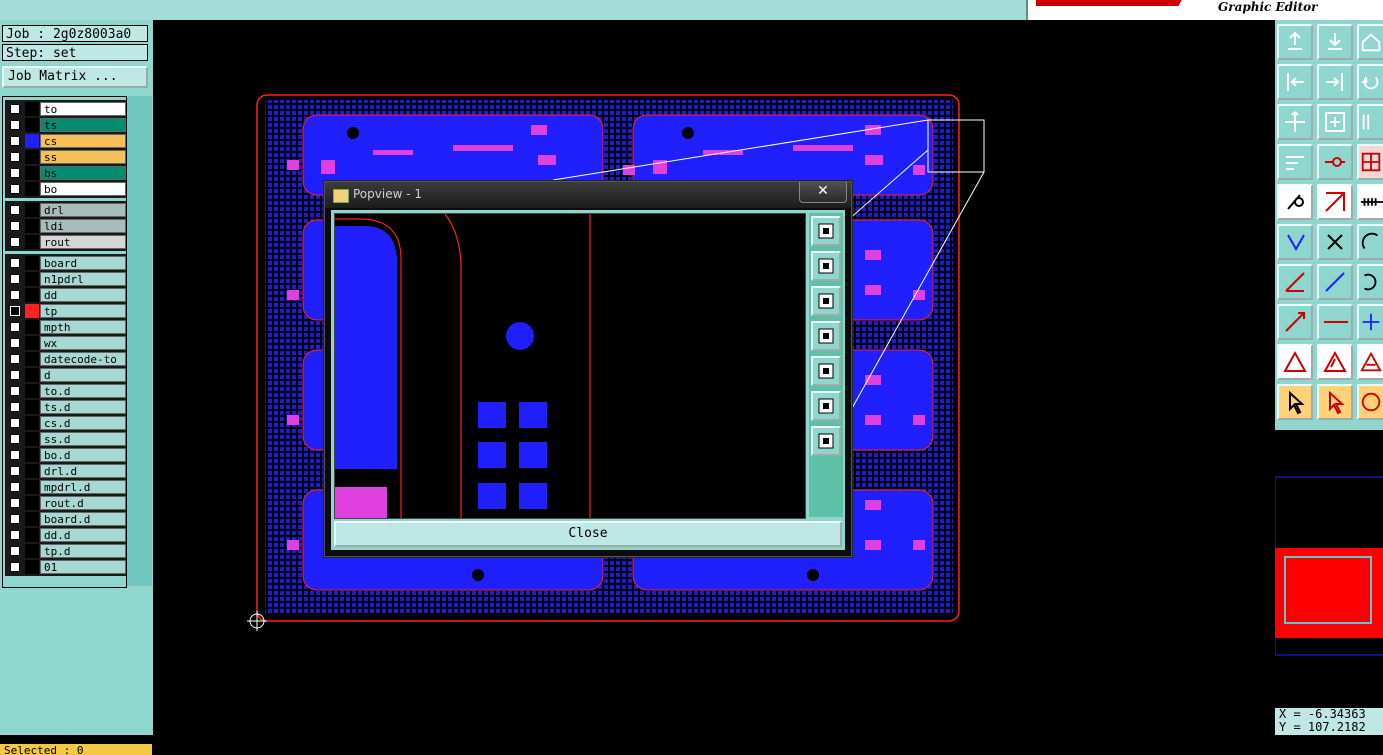 Image resolution: width=1383 pixels, height=755 pixels. I want to click on pad-add-button, so click(1295, 322).